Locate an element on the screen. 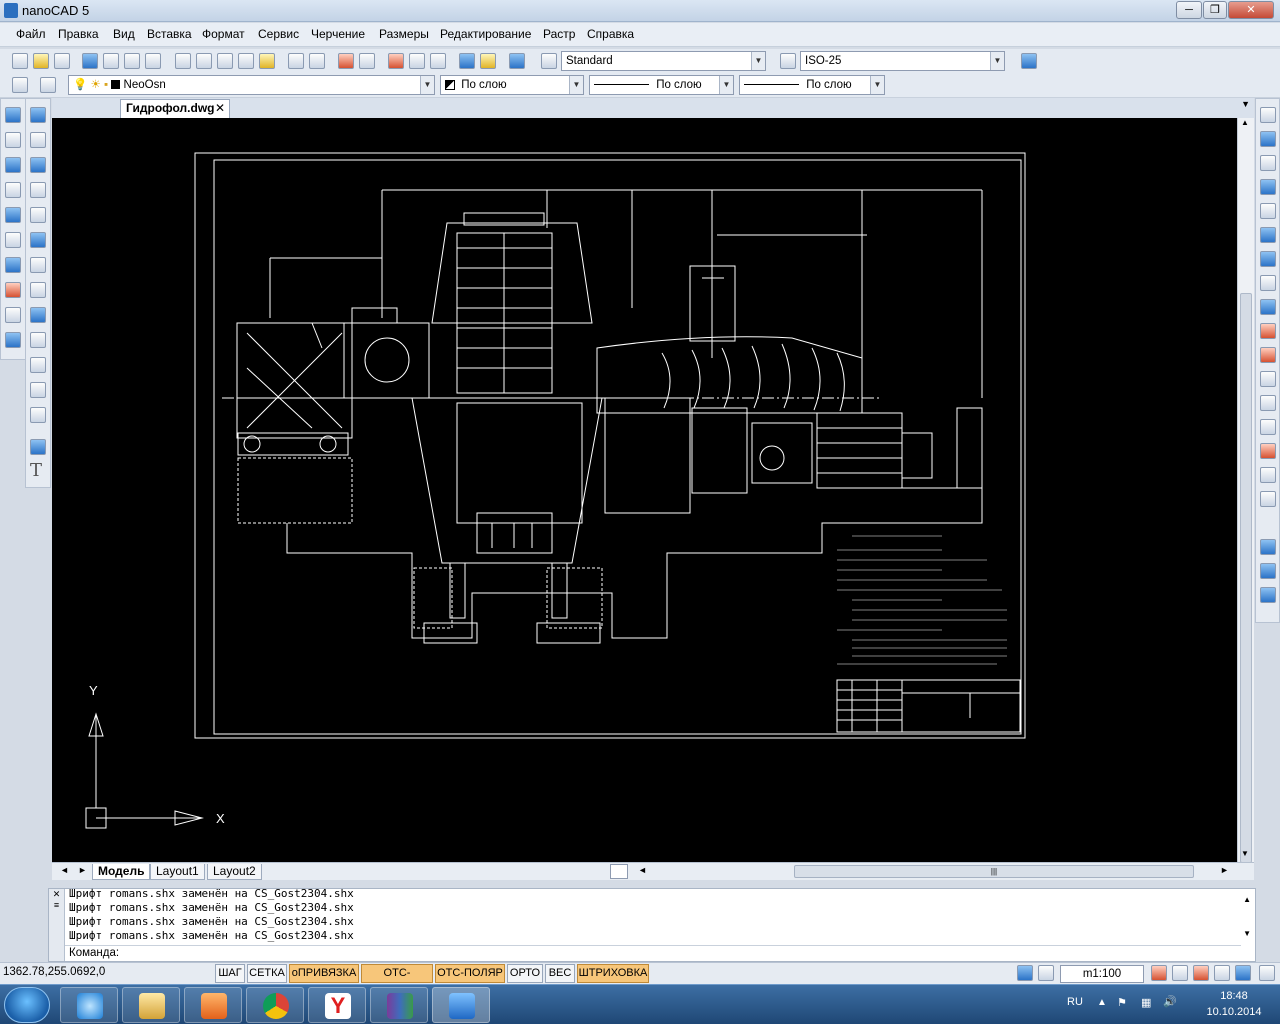 Image resolution: width=1280 pixels, height=1024 pixels. grid-toggle: СЕТКА is located at coordinates (267, 973).